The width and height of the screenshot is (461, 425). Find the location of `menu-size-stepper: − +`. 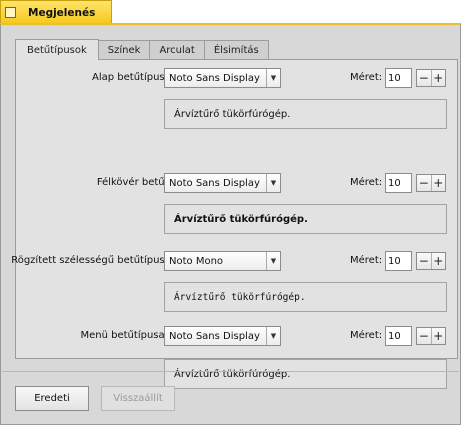

menu-size-stepper: − + is located at coordinates (431, 336).